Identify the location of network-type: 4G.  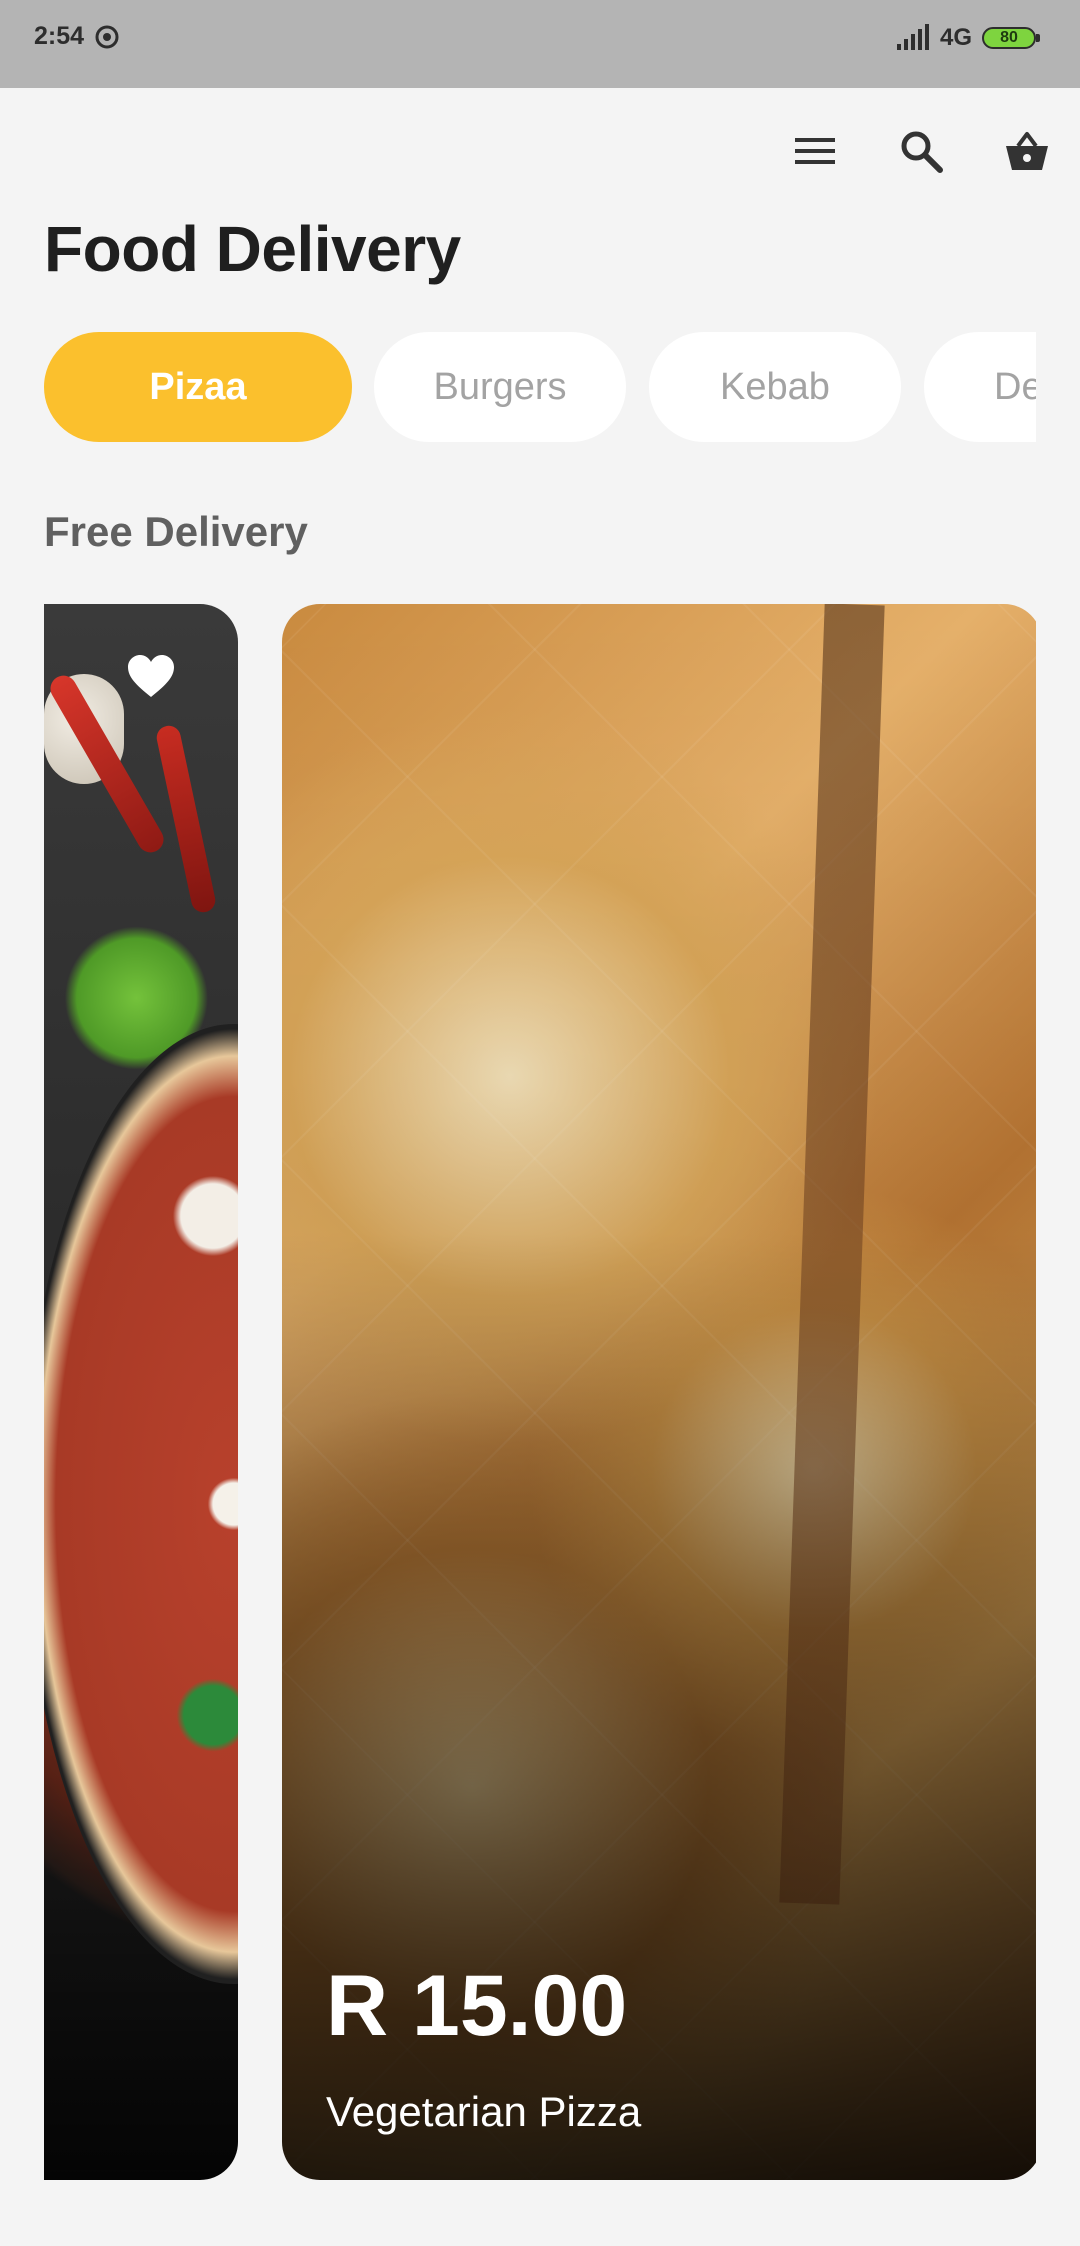
(955, 37).